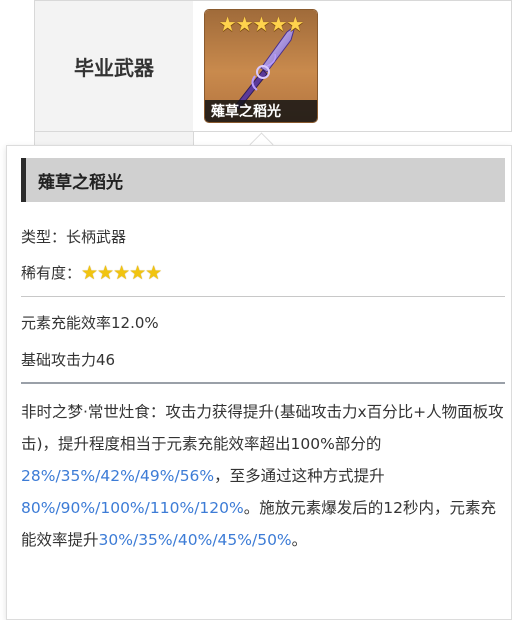 Image resolution: width=512 pixels, height=620 pixels. What do you see at coordinates (114, 66) in the screenshot?
I see `row-label-best-weapon: 毕业武器` at bounding box center [114, 66].